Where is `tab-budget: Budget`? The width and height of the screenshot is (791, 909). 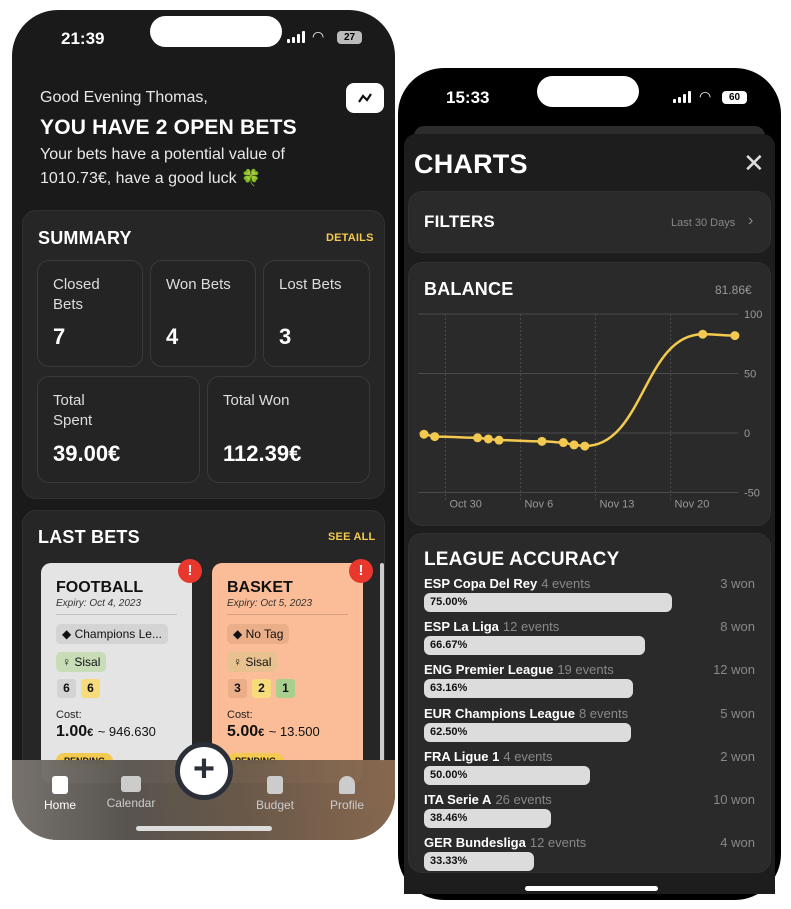
tab-budget: Budget is located at coordinates (275, 794).